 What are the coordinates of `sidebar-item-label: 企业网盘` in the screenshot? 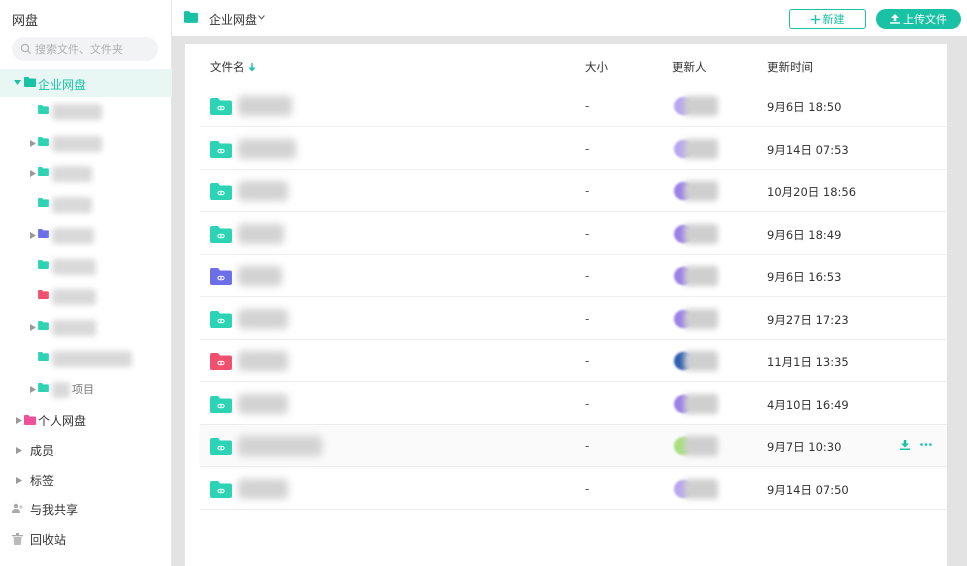 It's located at (62, 85).